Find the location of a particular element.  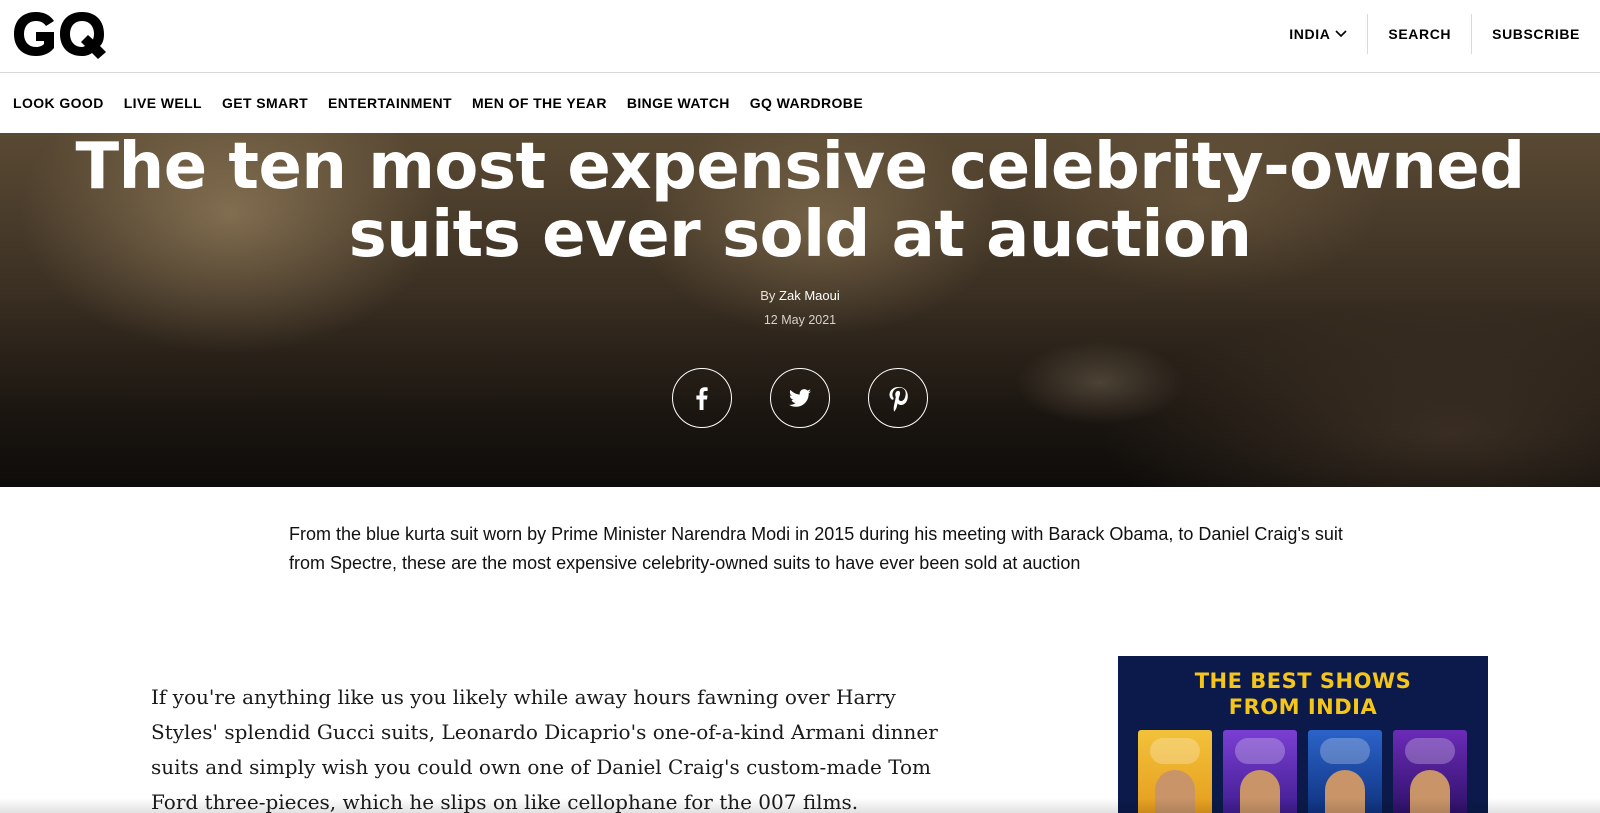

share-pinterest-button is located at coordinates (898, 398).